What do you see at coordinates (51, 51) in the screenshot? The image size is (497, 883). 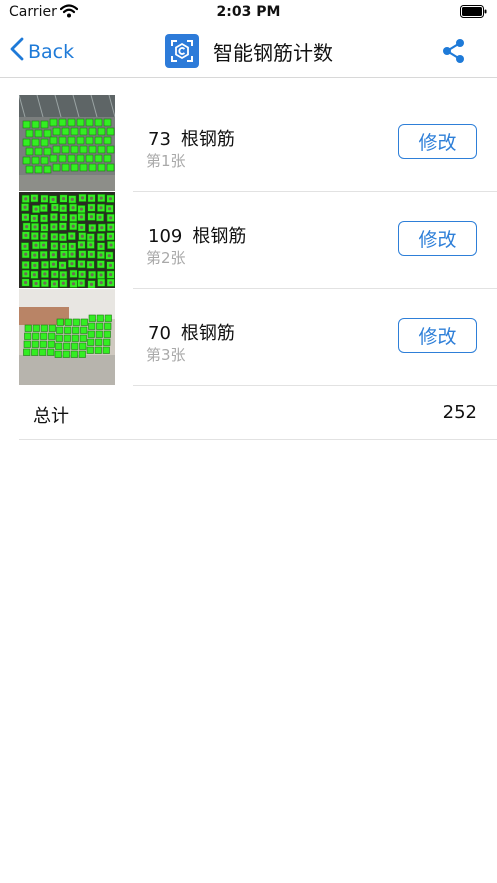 I see `back-label: Back` at bounding box center [51, 51].